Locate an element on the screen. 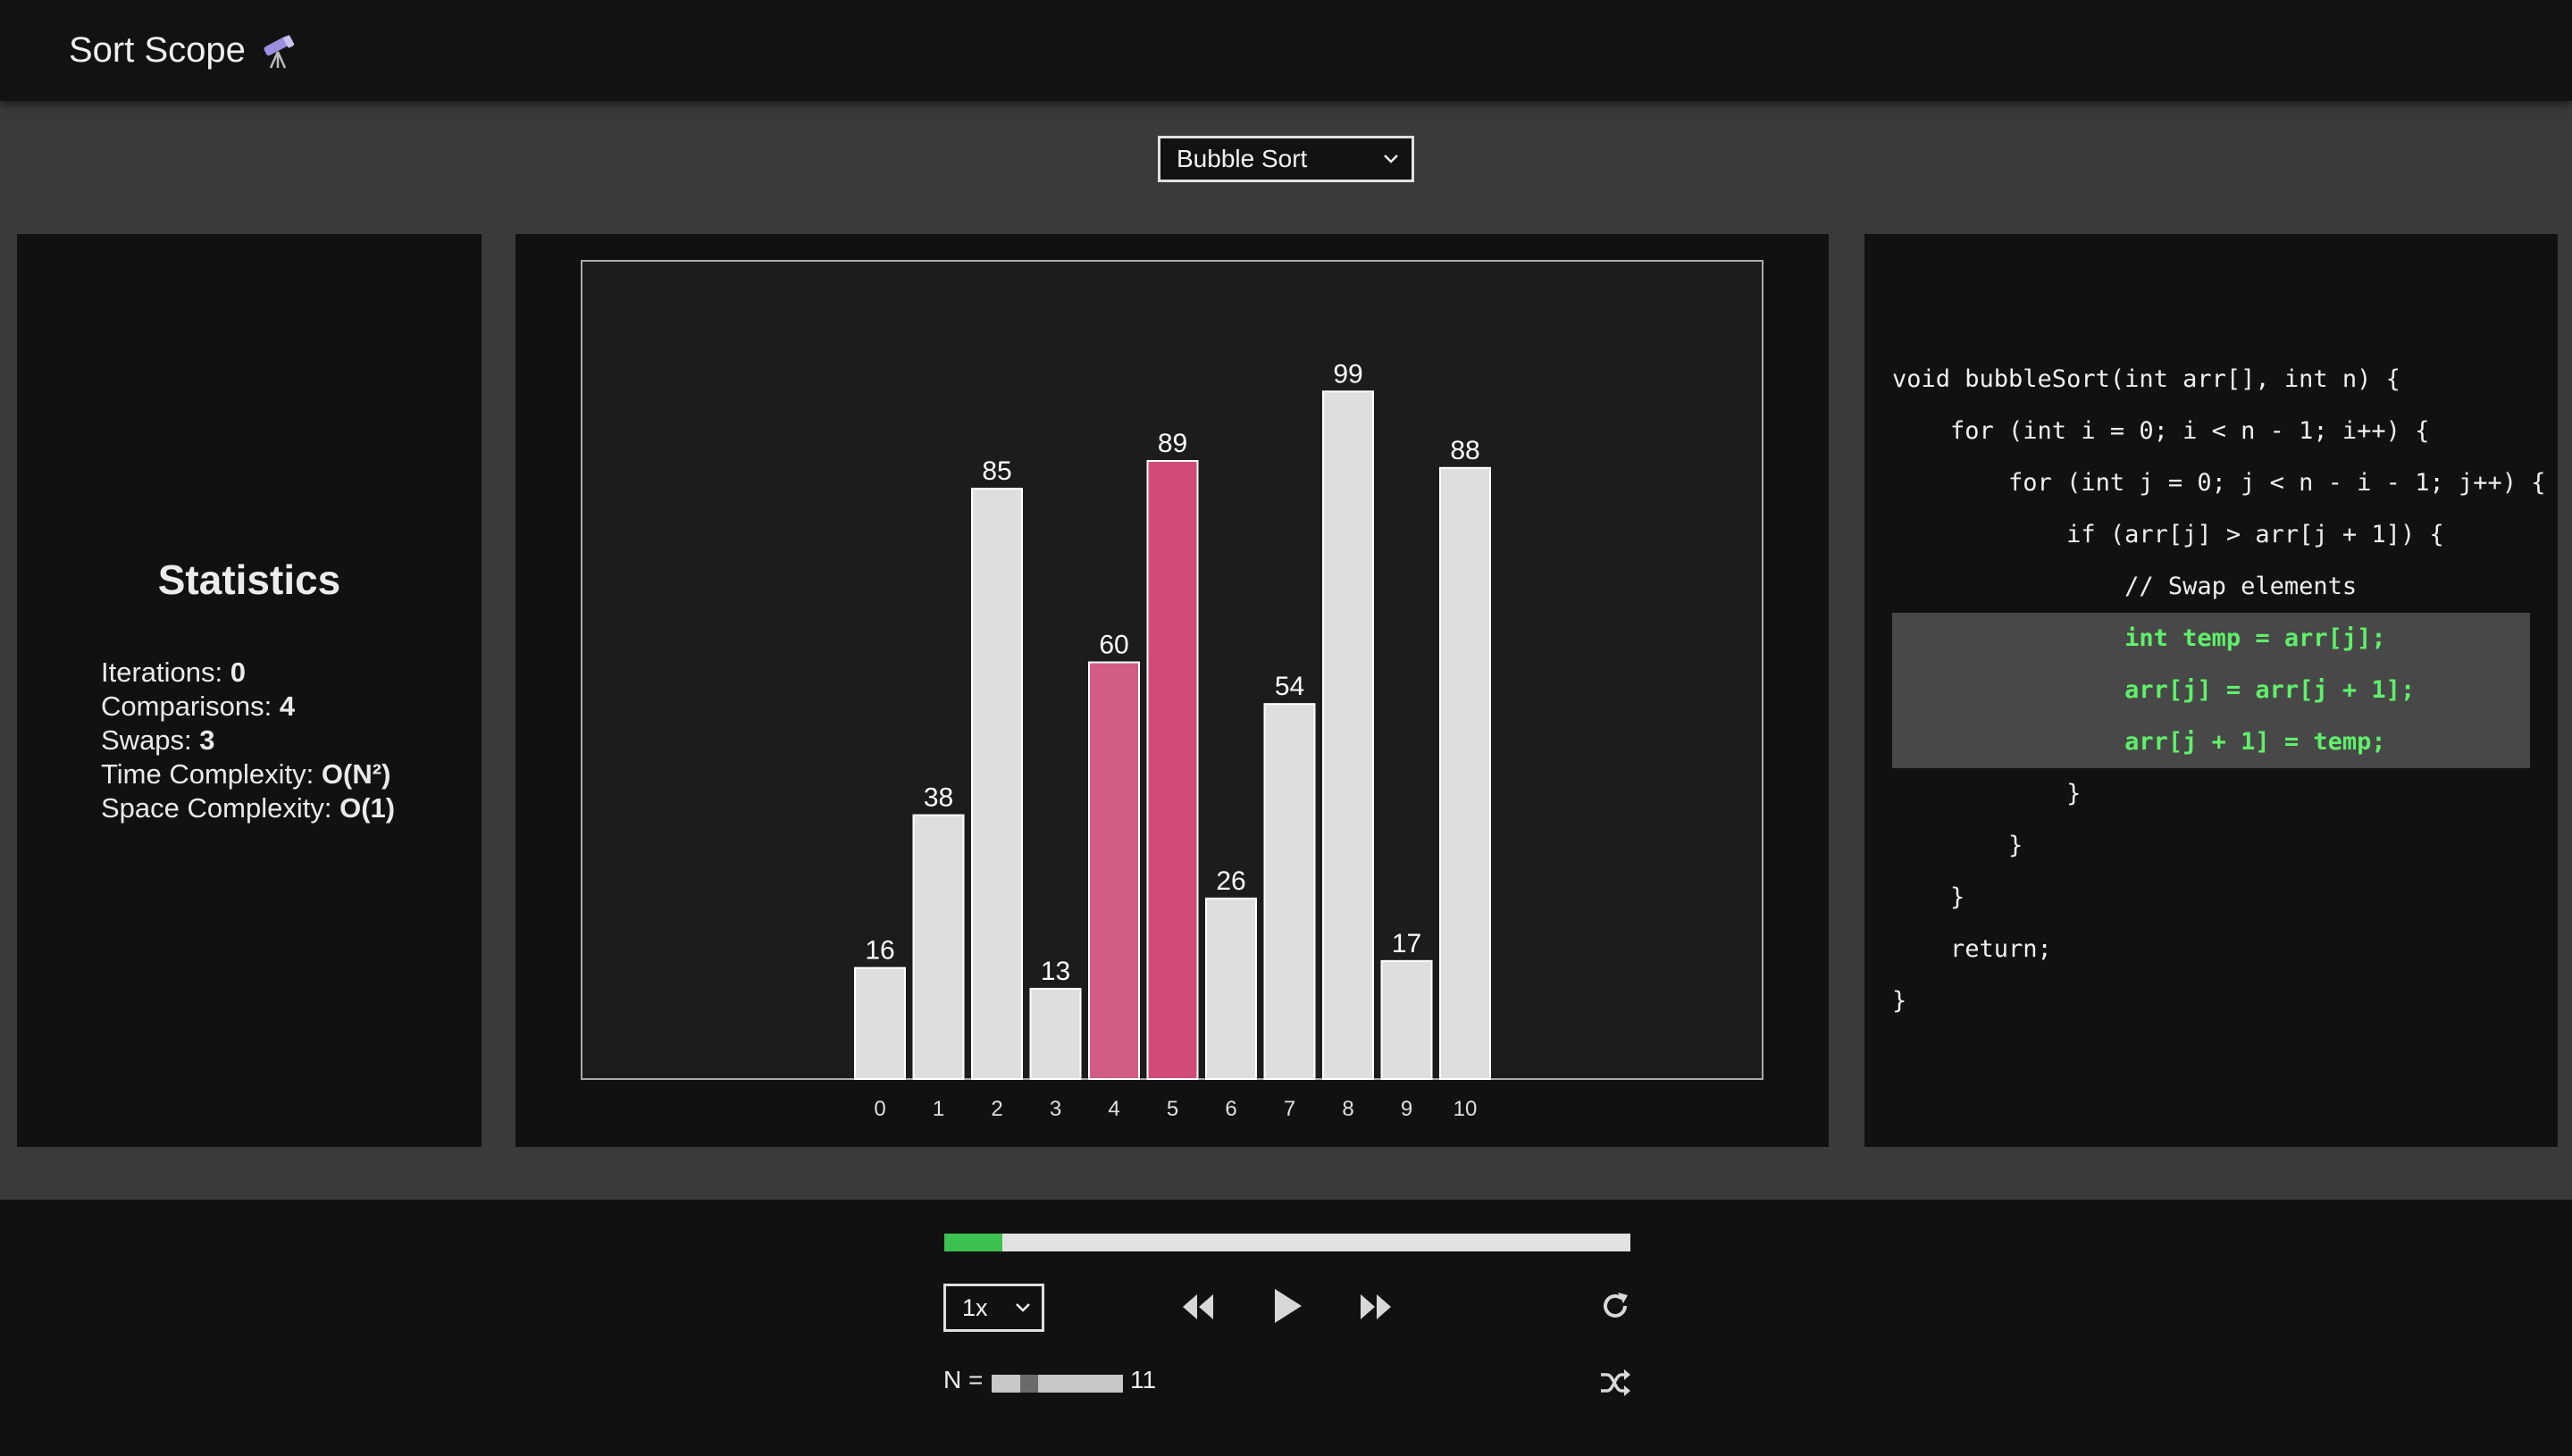 This screenshot has width=2572, height=1456. stat-comparisons: Comparisons: 4 is located at coordinates (198, 706).